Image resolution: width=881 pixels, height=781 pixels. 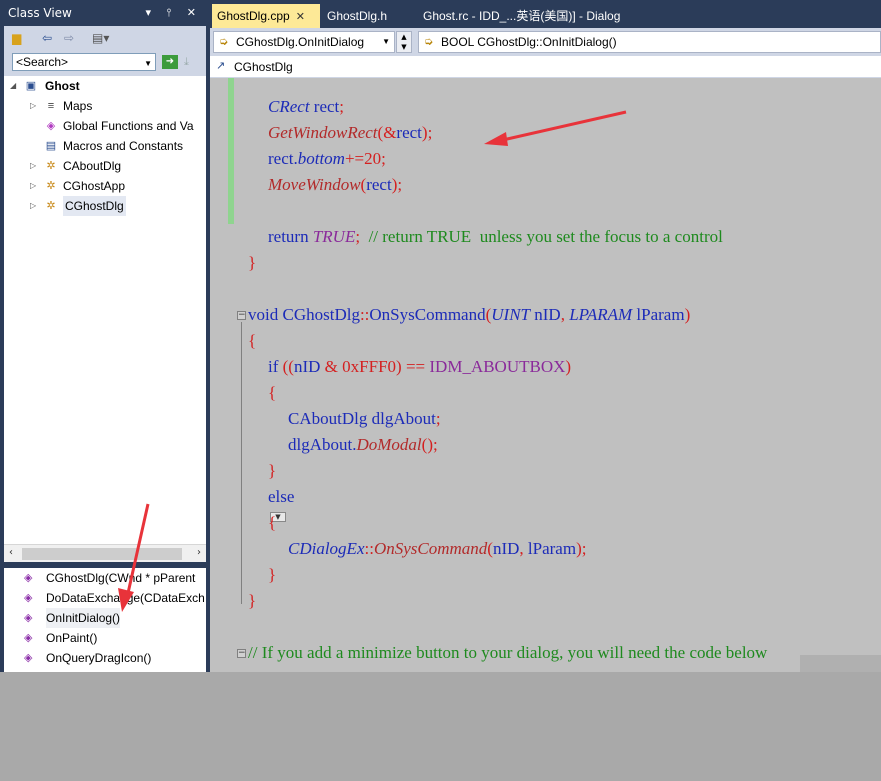 I want to click on tree-item-cghostdlg: ▷ ✲ CGhostDlg, so click(x=118, y=206).